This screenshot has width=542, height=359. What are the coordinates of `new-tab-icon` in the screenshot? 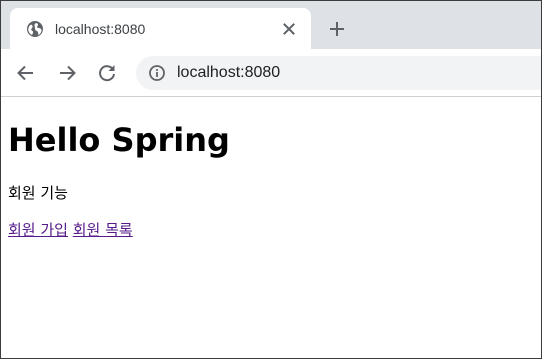 It's located at (337, 29).